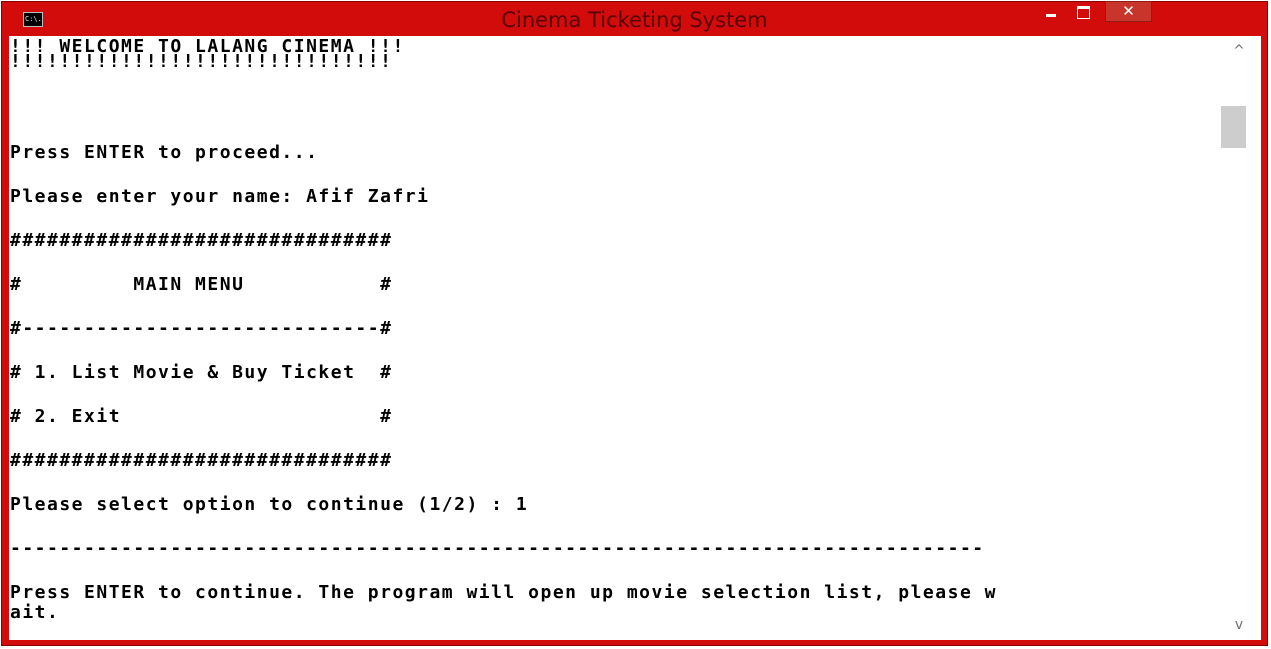 Image resolution: width=1271 pixels, height=649 pixels. Describe the element at coordinates (201, 61) in the screenshot. I see `console-line: !!!!!!!!!!!!!!!!!!!!!!!!!!!!!!!` at that location.